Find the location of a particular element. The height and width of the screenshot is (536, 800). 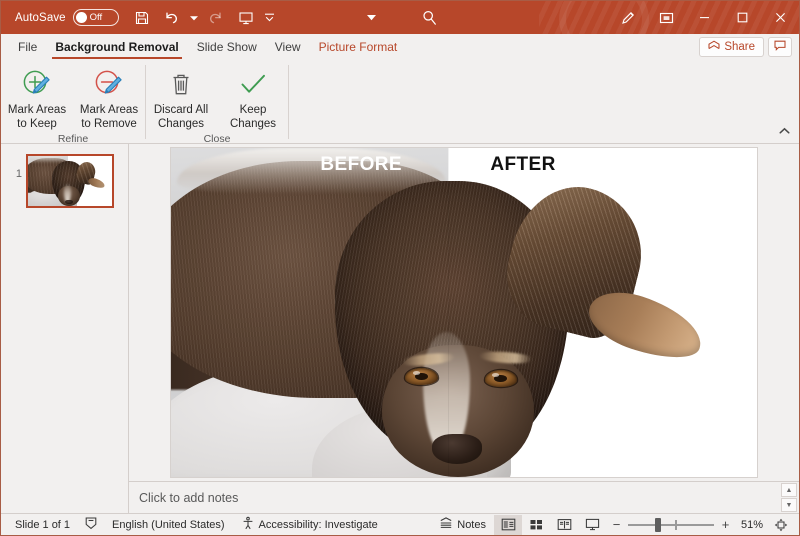

zoom-in-button: + is located at coordinates (725, 524).